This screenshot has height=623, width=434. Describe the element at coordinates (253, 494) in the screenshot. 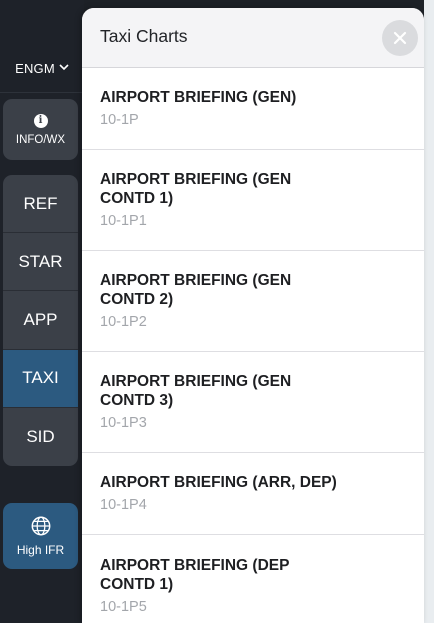

I see `list-item: AIRPORT BRIEFING (ARR, DEP) 10-1P4` at that location.